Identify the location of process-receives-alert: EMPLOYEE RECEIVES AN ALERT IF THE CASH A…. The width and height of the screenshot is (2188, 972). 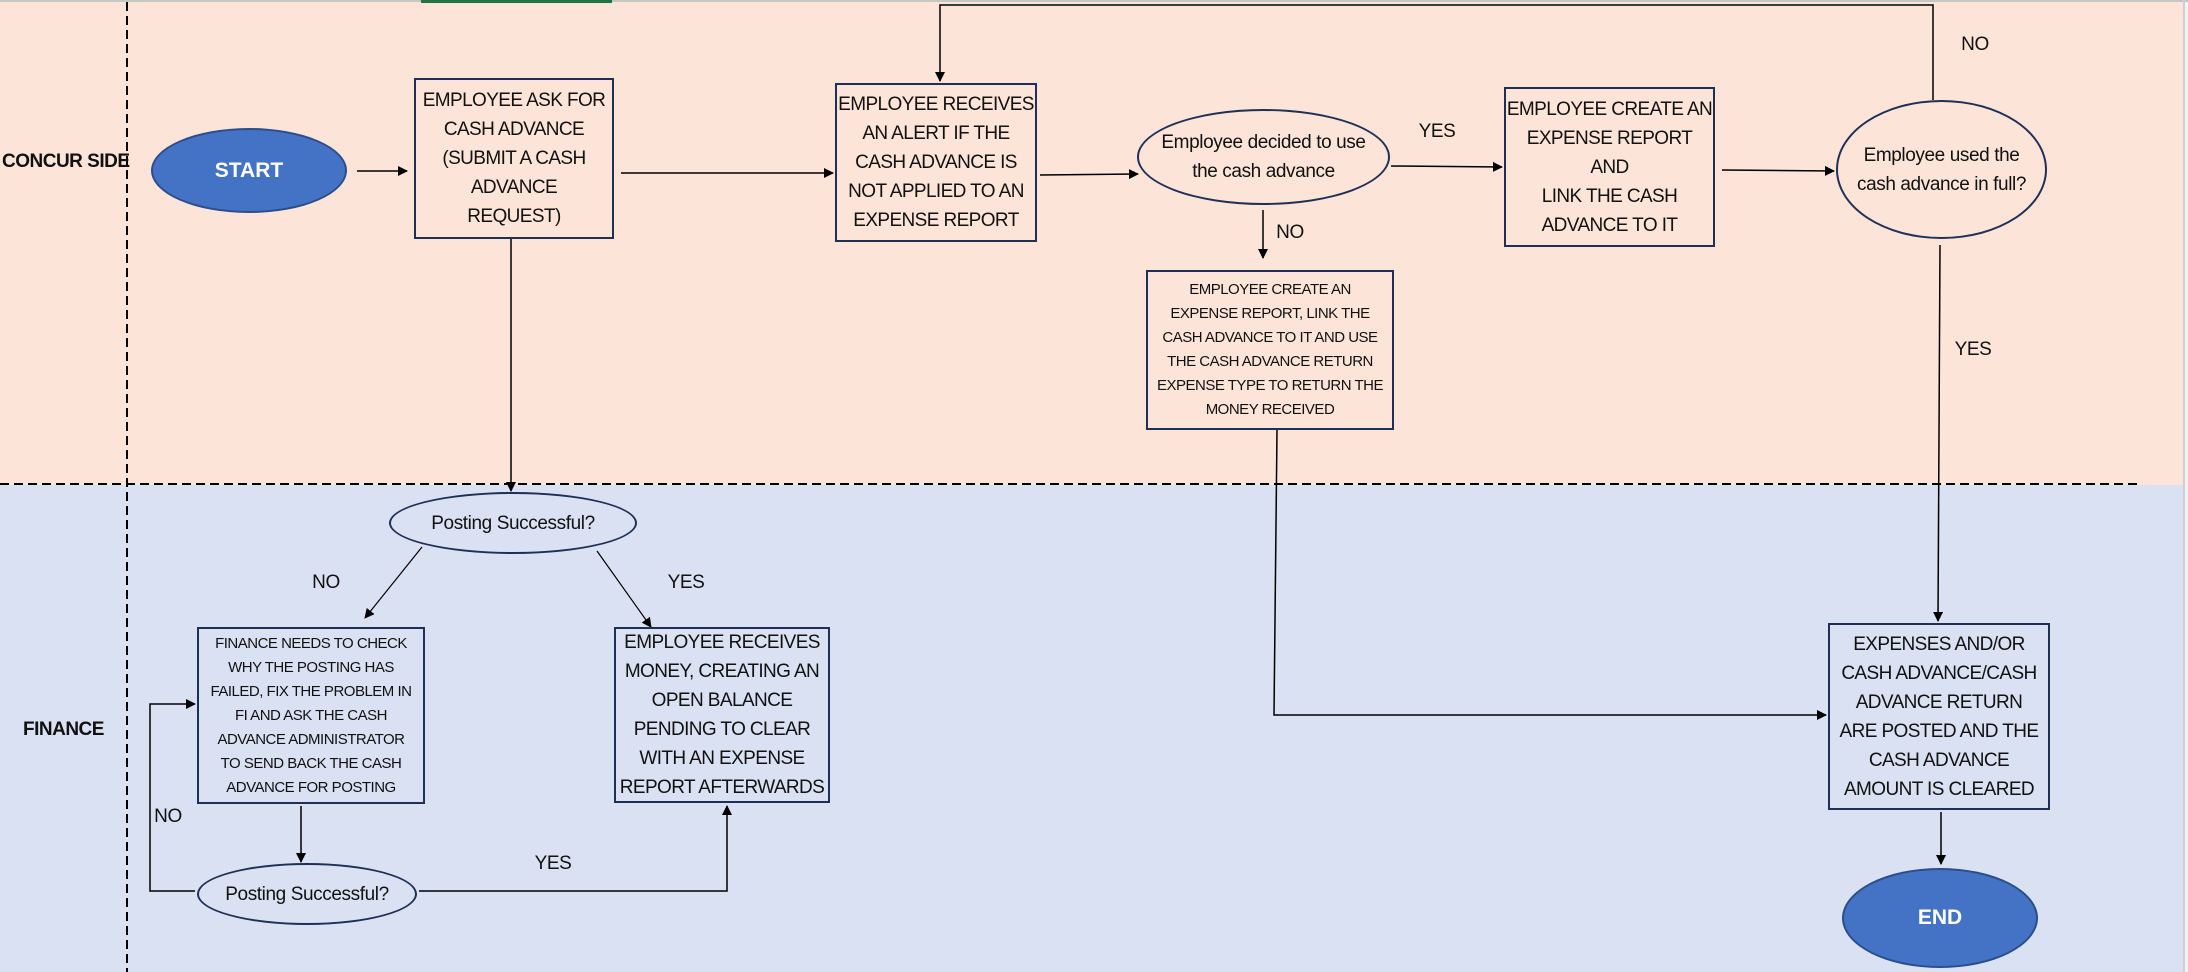
(936, 162).